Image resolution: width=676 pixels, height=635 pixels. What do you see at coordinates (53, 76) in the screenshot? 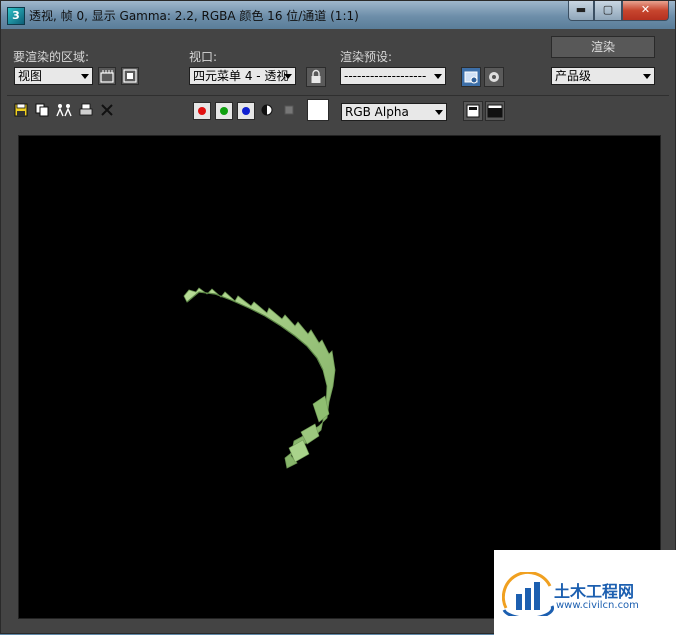
I see `area-to-render-dropdown: 视图` at bounding box center [53, 76].